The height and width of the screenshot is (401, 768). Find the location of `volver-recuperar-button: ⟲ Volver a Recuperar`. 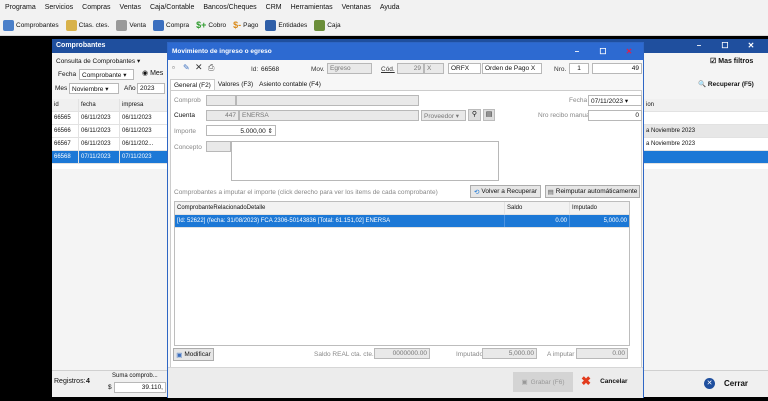

volver-recuperar-button: ⟲ Volver a Recuperar is located at coordinates (505, 191).